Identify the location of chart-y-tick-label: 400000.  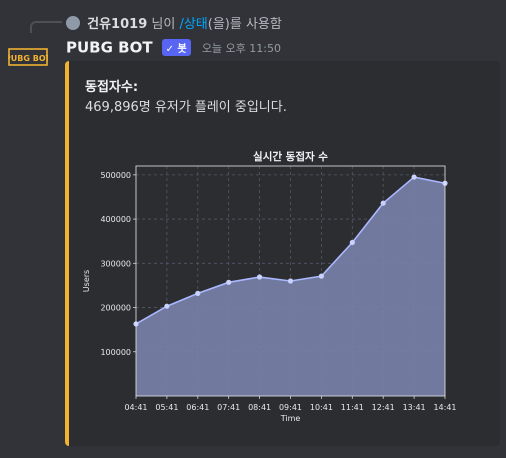
(115, 219).